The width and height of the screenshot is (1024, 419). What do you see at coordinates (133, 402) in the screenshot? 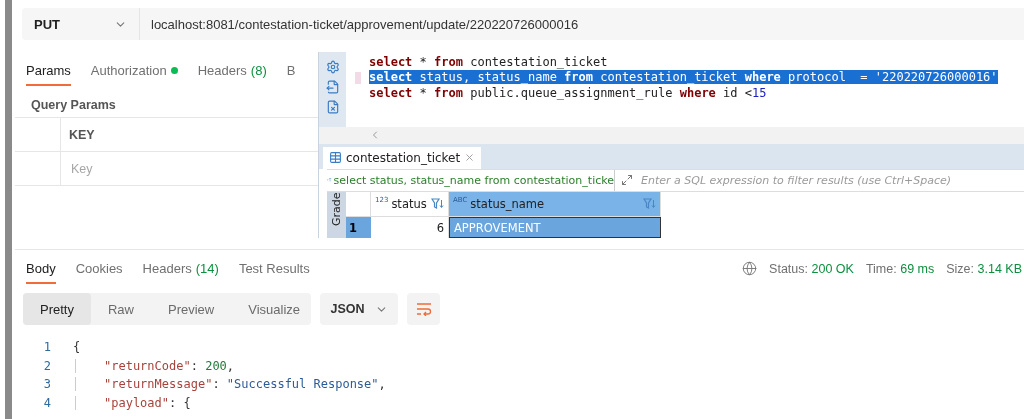
I see `code-line: "payload": {` at bounding box center [133, 402].